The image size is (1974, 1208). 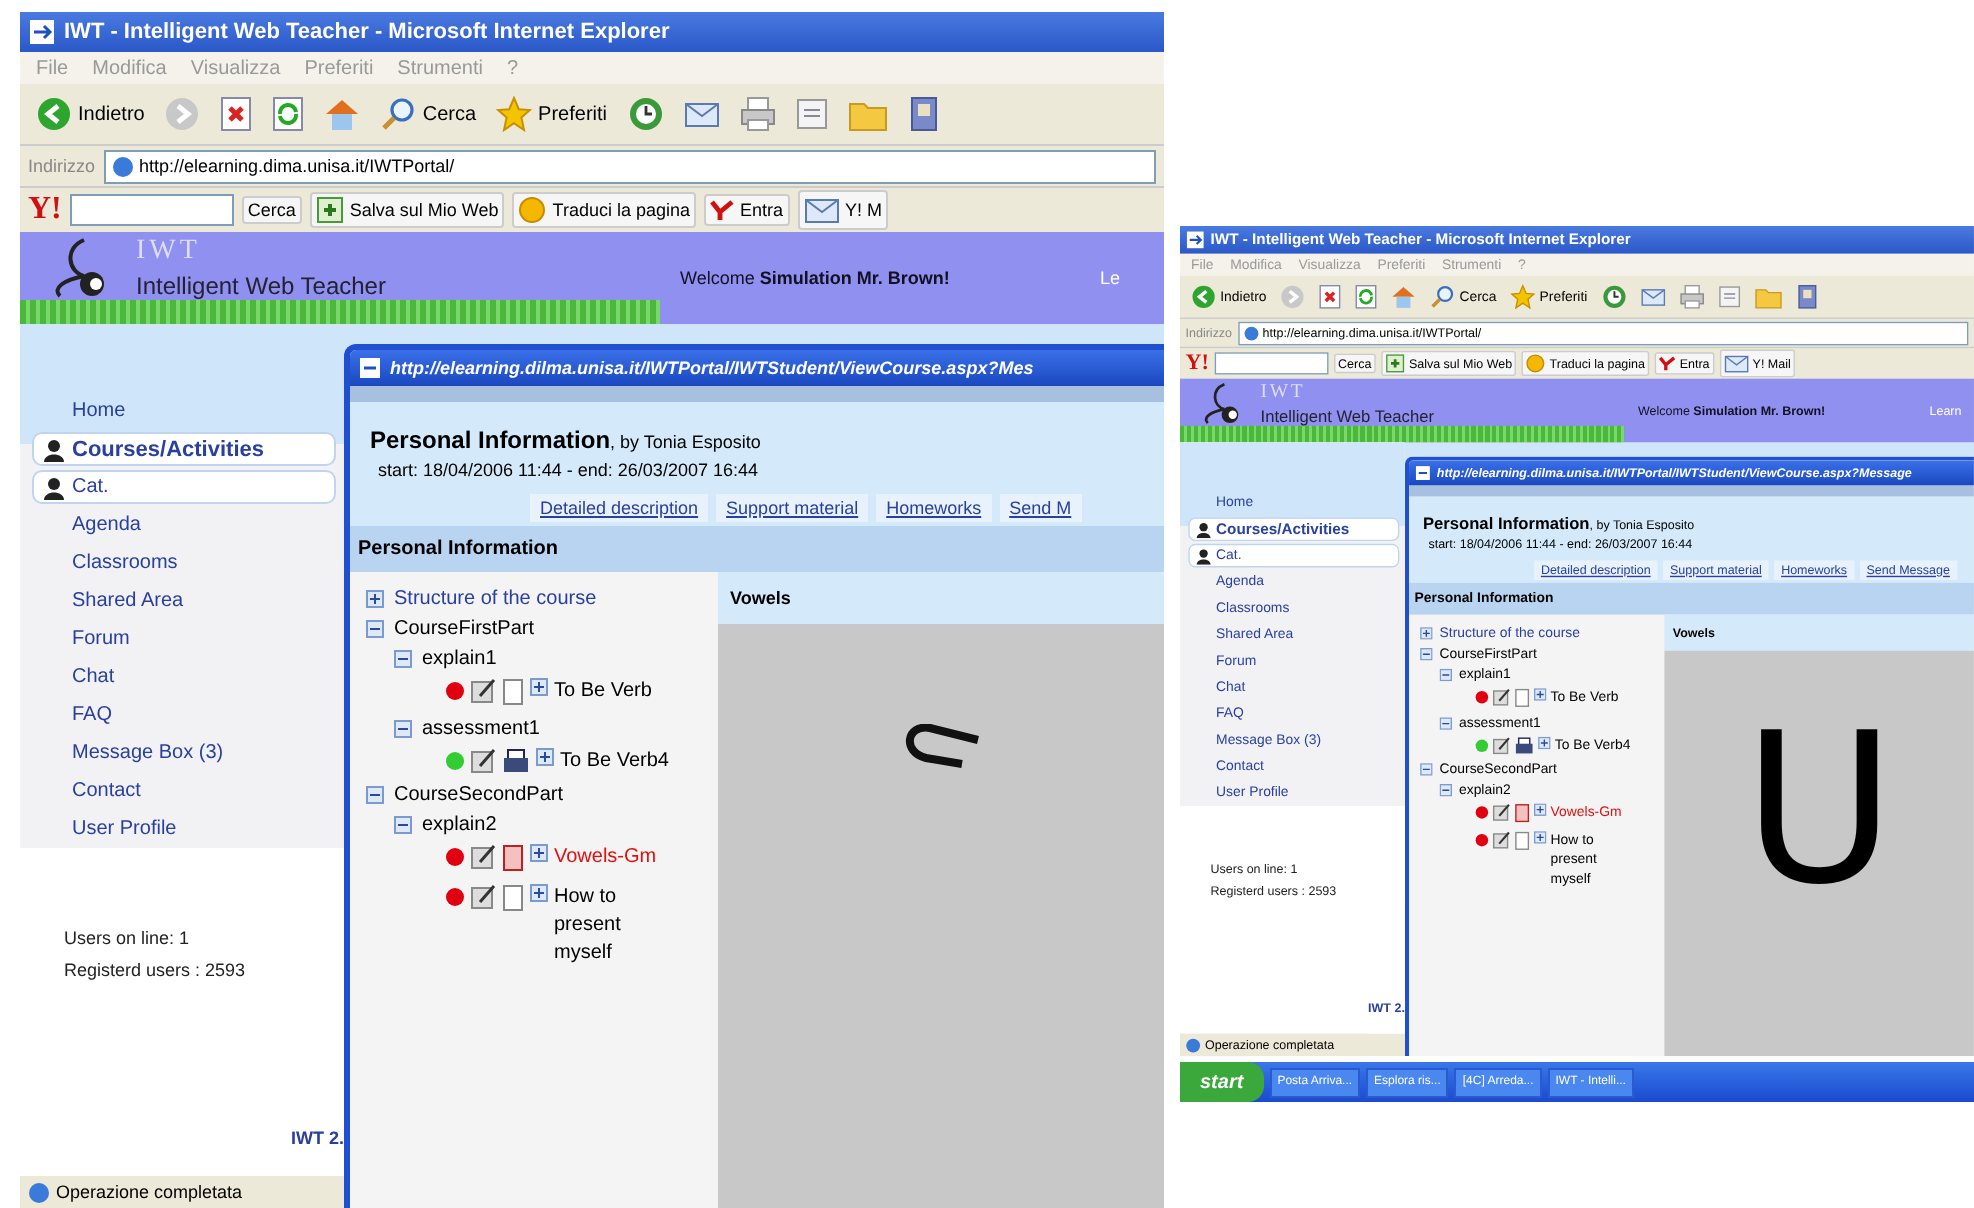 What do you see at coordinates (1347, 416) in the screenshot?
I see `site-subtitle: Intelligent Web Teacher` at bounding box center [1347, 416].